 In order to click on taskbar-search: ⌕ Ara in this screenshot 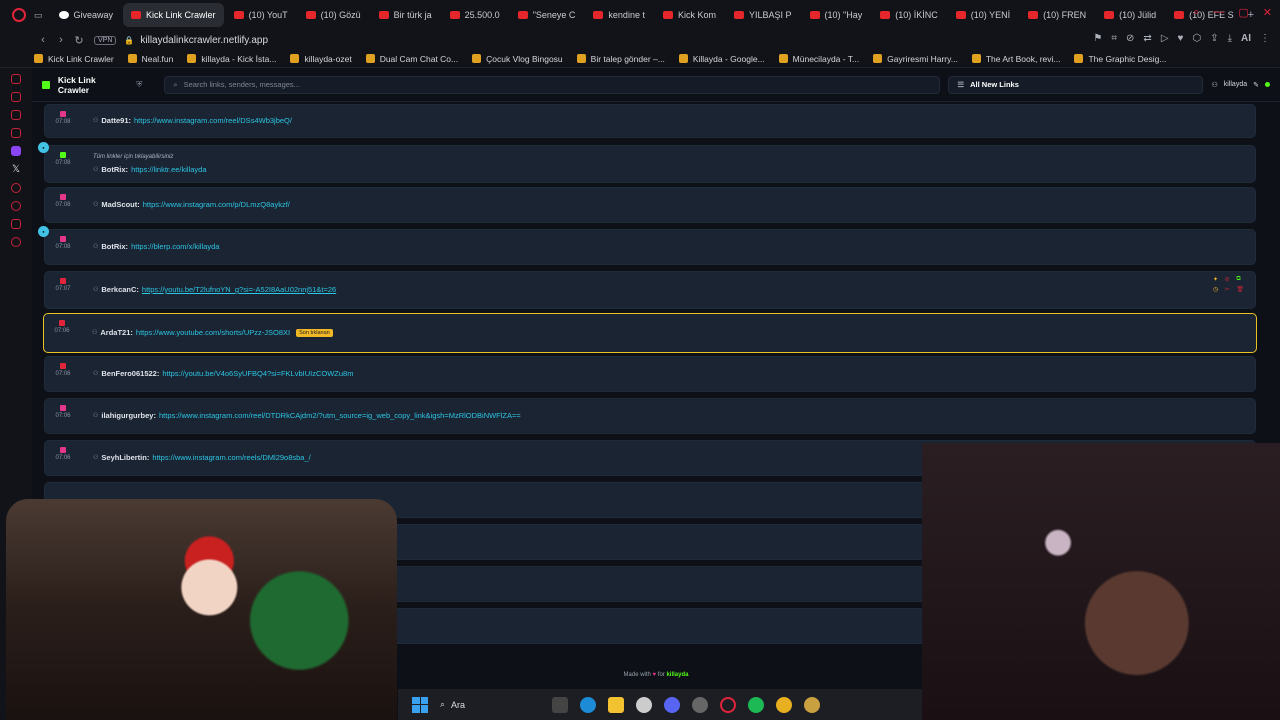, I will do `click(490, 704)`.